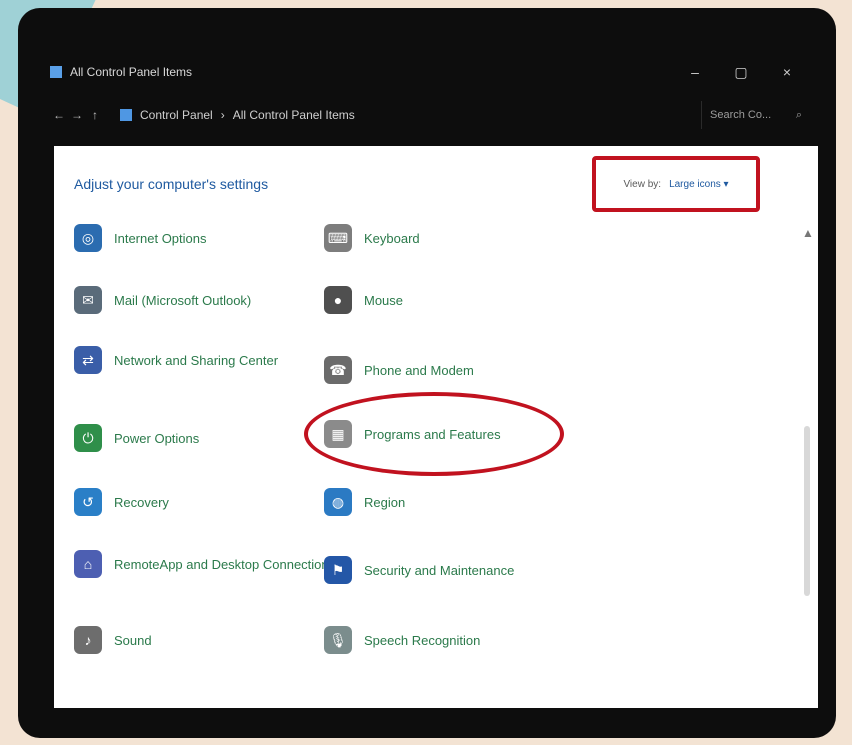  What do you see at coordinates (88, 438) in the screenshot?
I see `power-icon: ⏻` at bounding box center [88, 438].